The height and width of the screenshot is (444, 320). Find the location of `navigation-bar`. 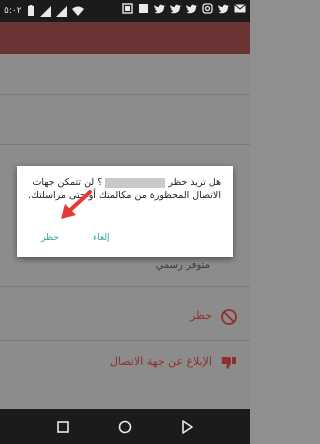

navigation-bar is located at coordinates (125, 426).